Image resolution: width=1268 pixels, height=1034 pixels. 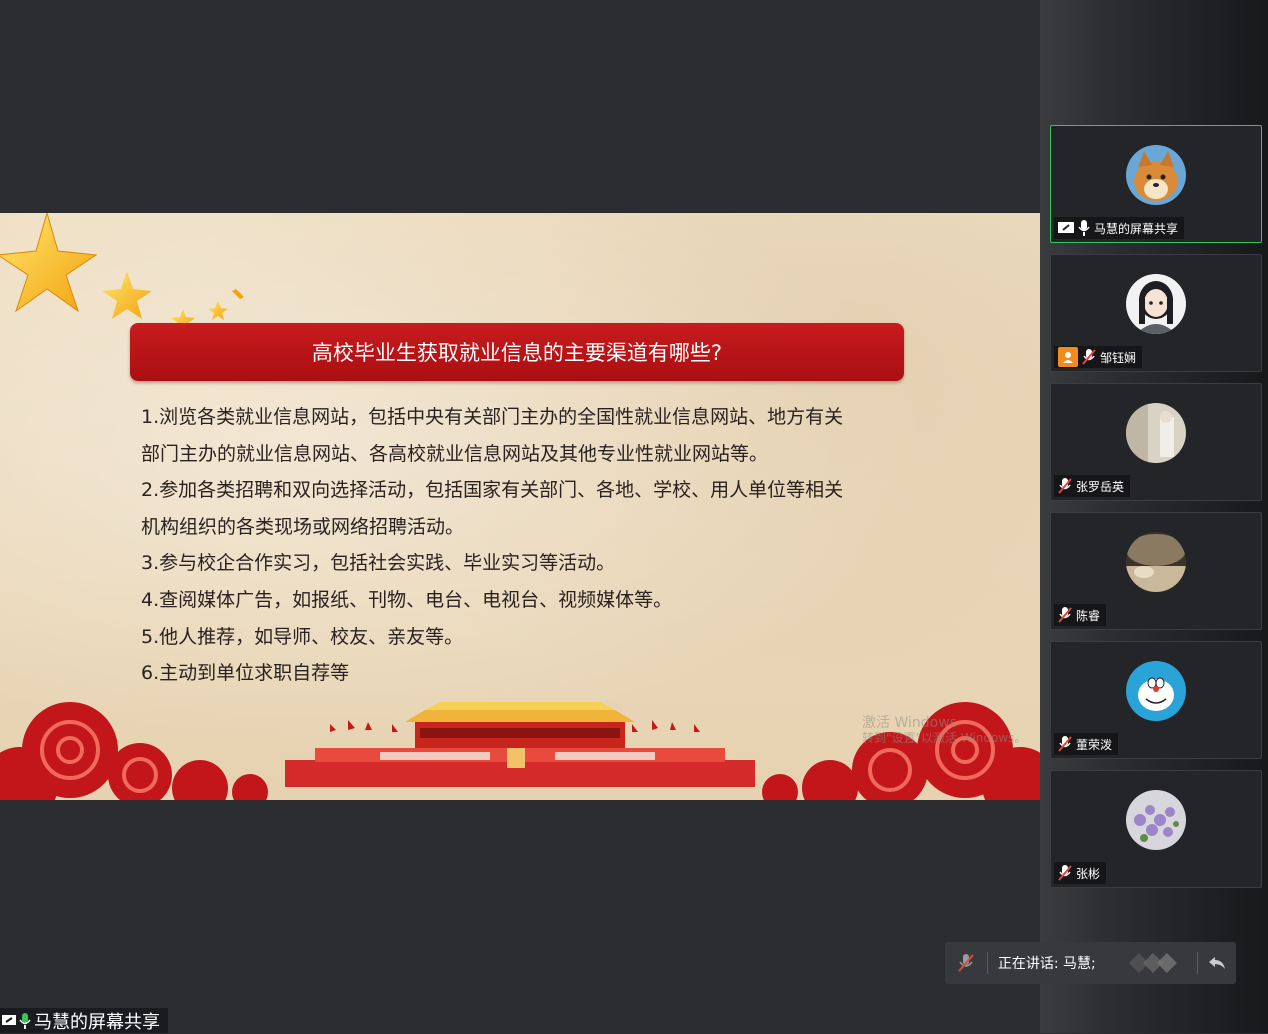 I want to click on divider, so click(x=987, y=963).